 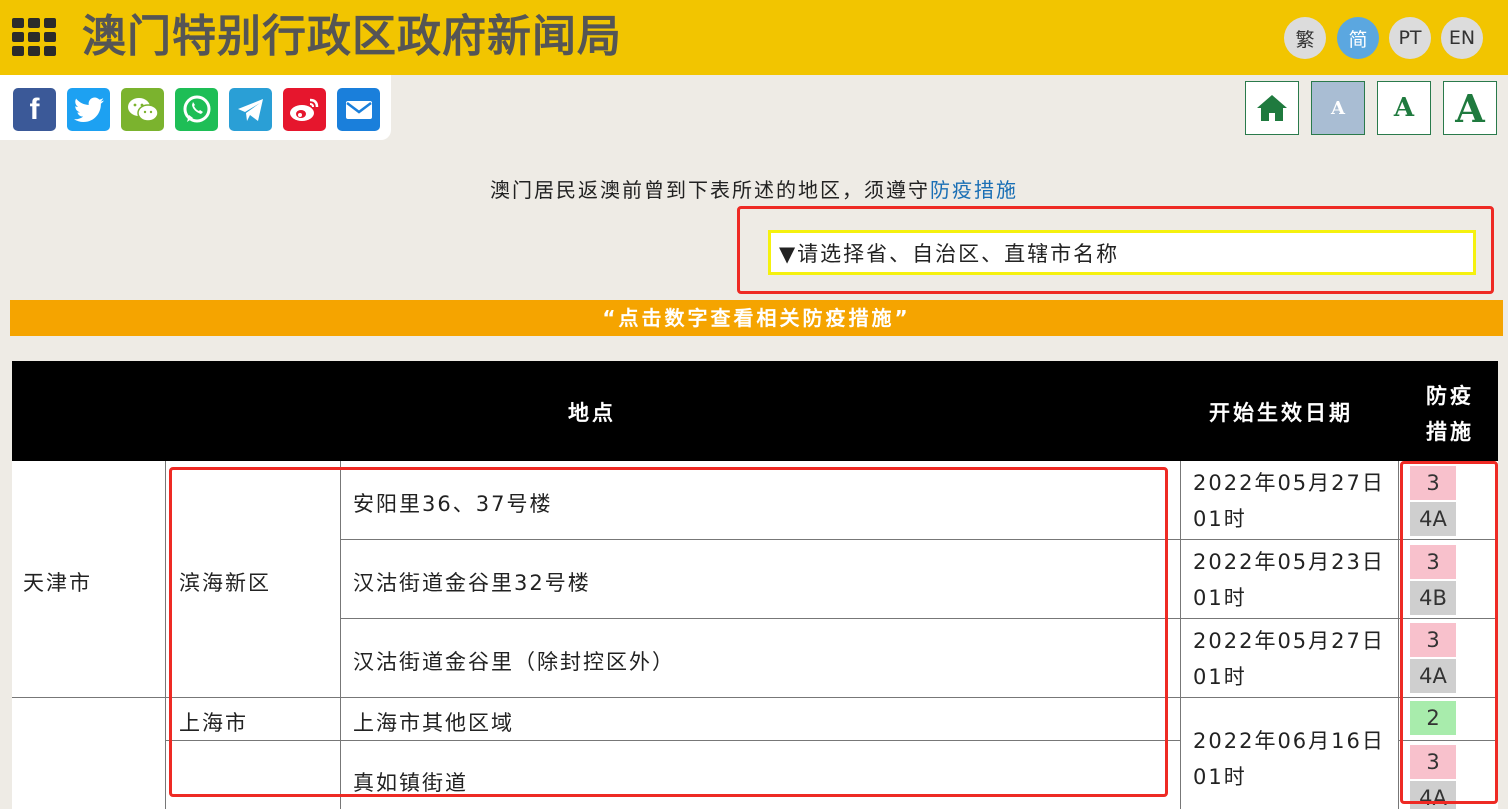 What do you see at coordinates (1289, 759) in the screenshot?
I see `date-cell: 2022年06月16日01时` at bounding box center [1289, 759].